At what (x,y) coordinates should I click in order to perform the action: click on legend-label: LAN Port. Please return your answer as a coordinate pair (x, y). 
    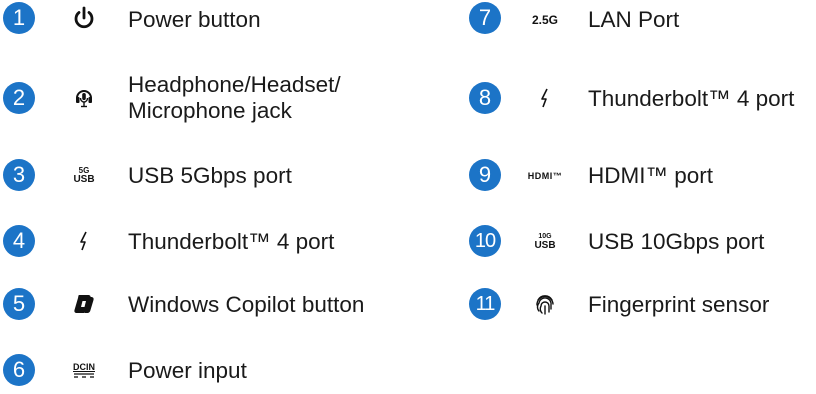
    Looking at the image, I should click on (634, 19).